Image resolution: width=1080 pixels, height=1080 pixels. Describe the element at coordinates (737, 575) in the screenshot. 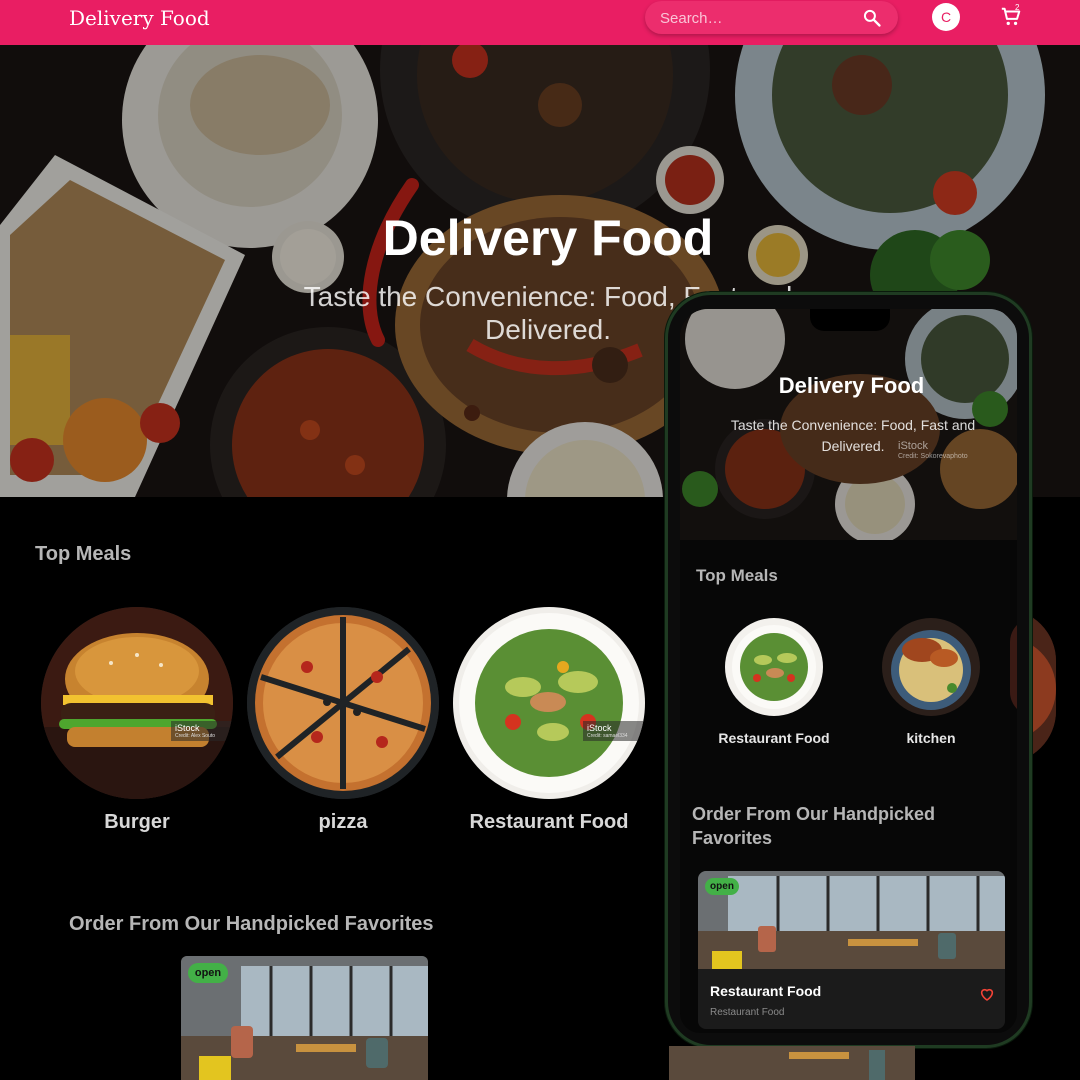

I see `phone-top-meals-title: Top Meals` at that location.